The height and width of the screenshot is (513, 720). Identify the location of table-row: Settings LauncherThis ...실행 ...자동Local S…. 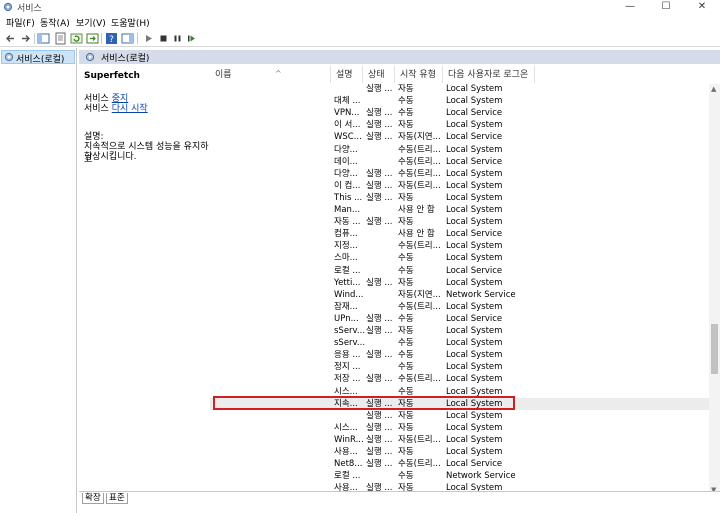
(465, 198).